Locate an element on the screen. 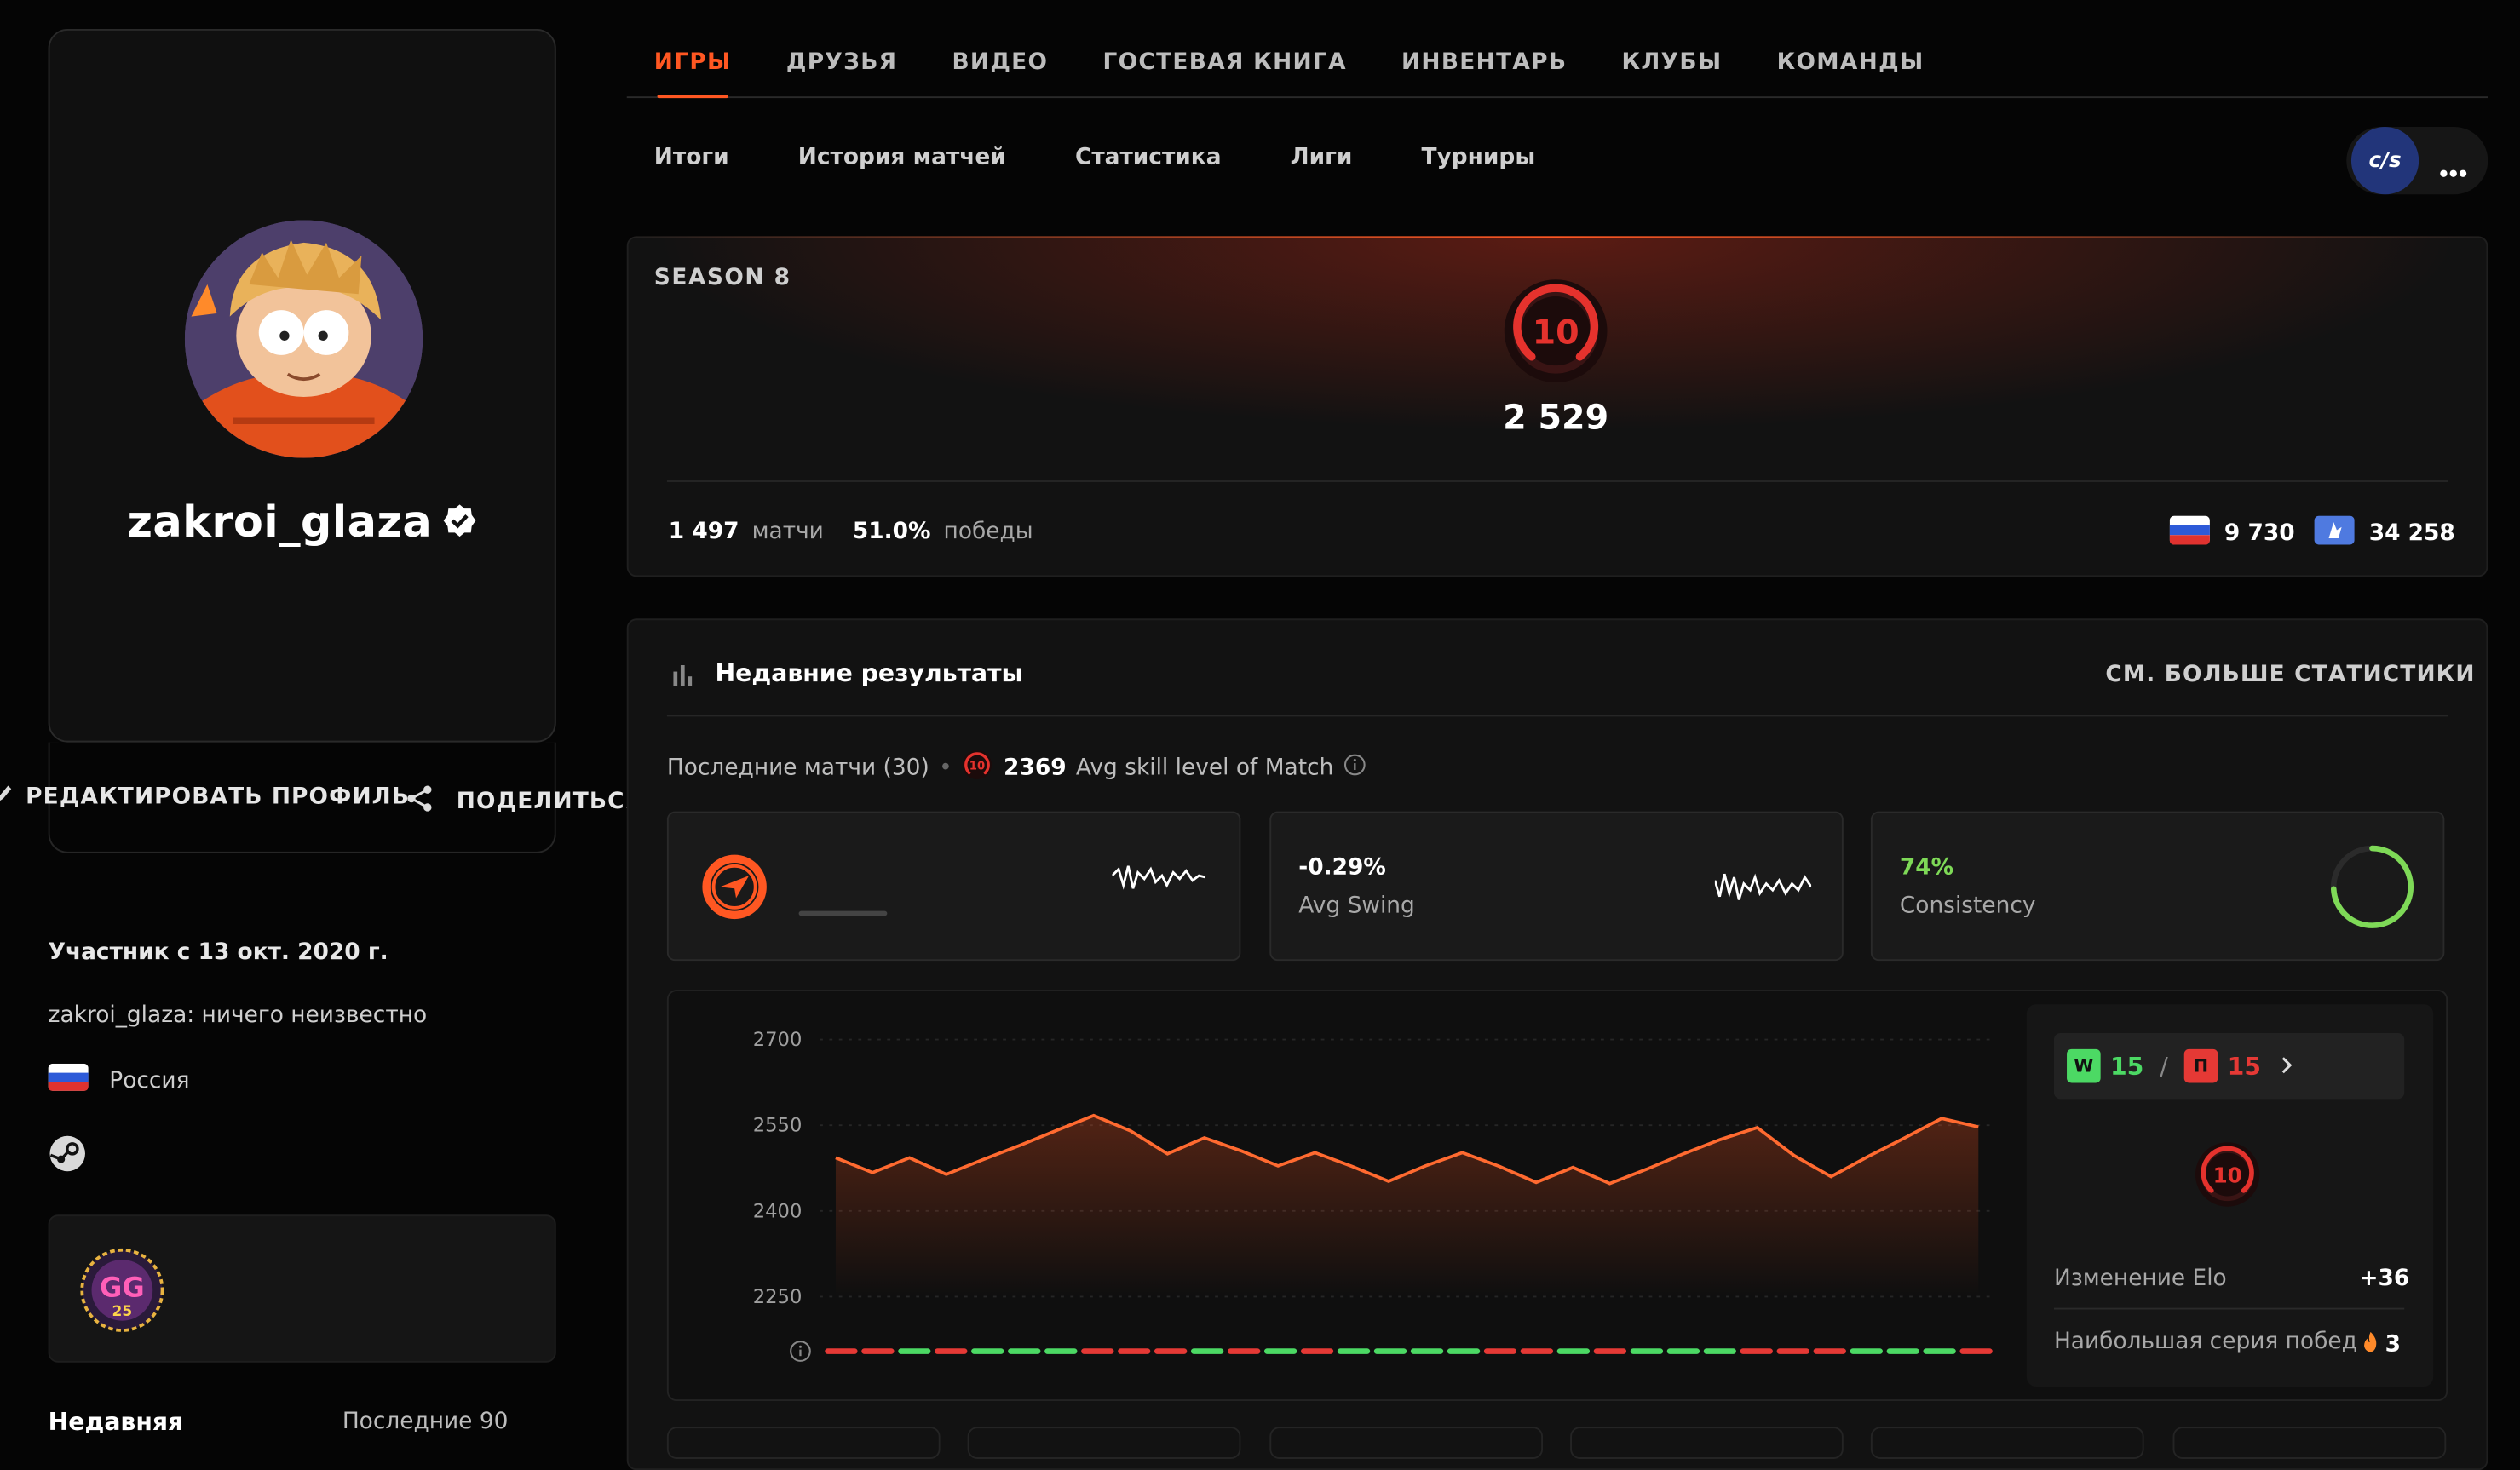 This screenshot has width=2520, height=1470. region-ranking: 34 258 is located at coordinates (2385, 533).